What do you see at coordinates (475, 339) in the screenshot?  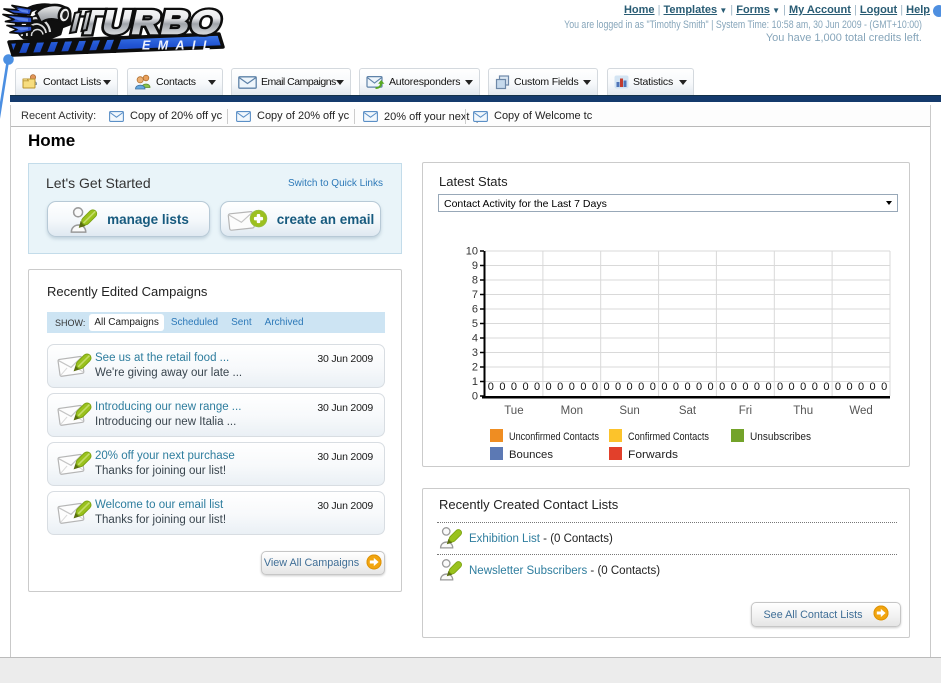 I see `svg-text: 4` at bounding box center [475, 339].